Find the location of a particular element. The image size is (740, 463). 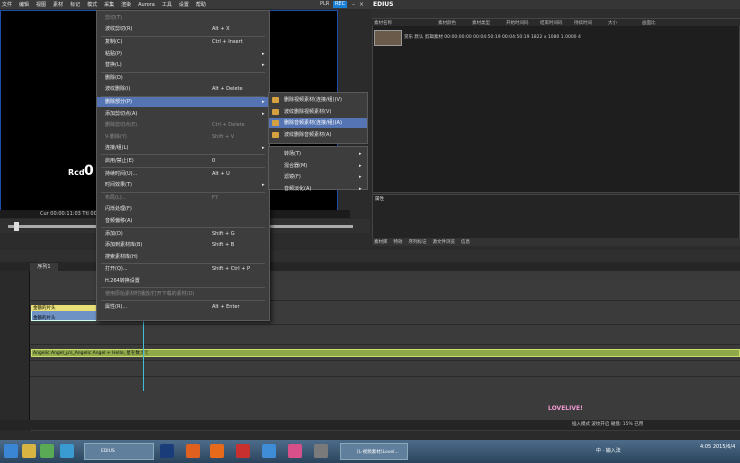

rcd-value: 0 is located at coordinates (89, 171).